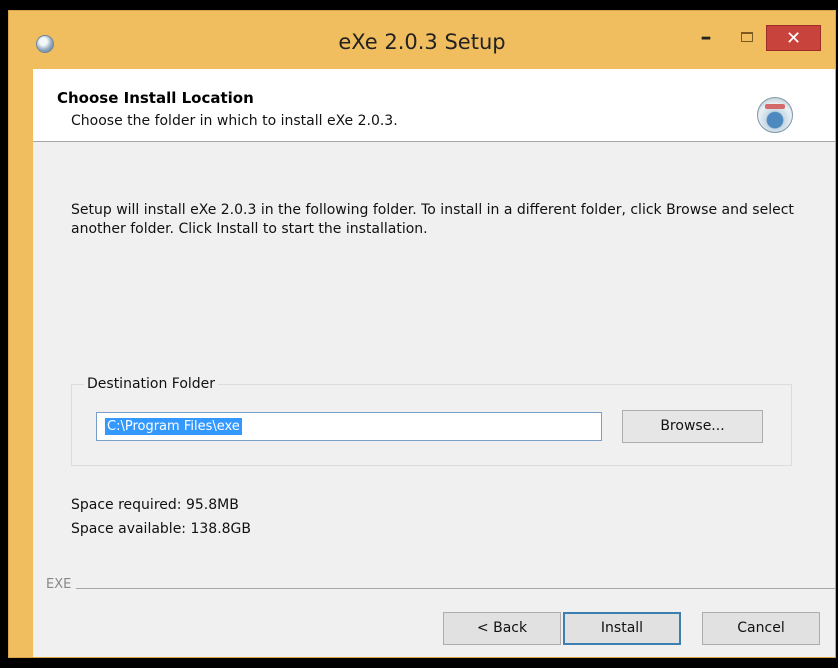 This screenshot has height=668, width=838. Describe the element at coordinates (793, 38) in the screenshot. I see `close-button: ✕` at that location.